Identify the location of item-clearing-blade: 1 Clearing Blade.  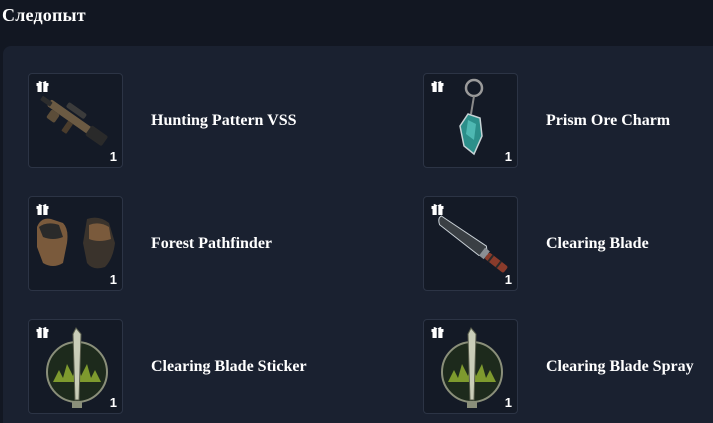
(536, 243).